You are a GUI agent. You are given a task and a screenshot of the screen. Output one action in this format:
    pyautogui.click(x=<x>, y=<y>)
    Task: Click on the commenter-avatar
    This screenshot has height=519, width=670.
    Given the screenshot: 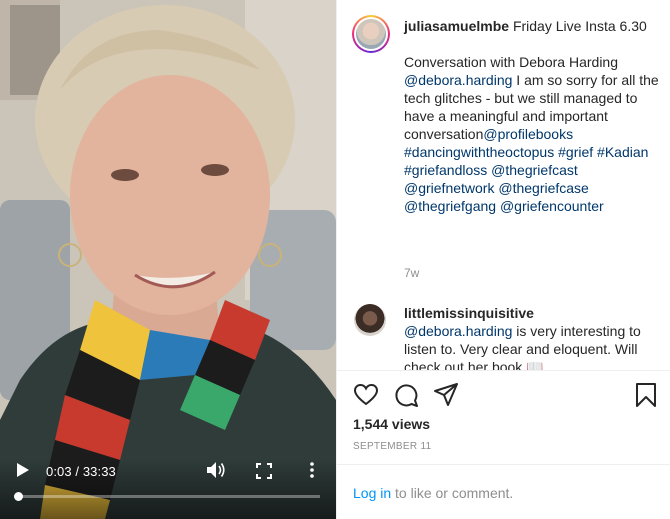 What is the action you would take?
    pyautogui.click(x=370, y=320)
    